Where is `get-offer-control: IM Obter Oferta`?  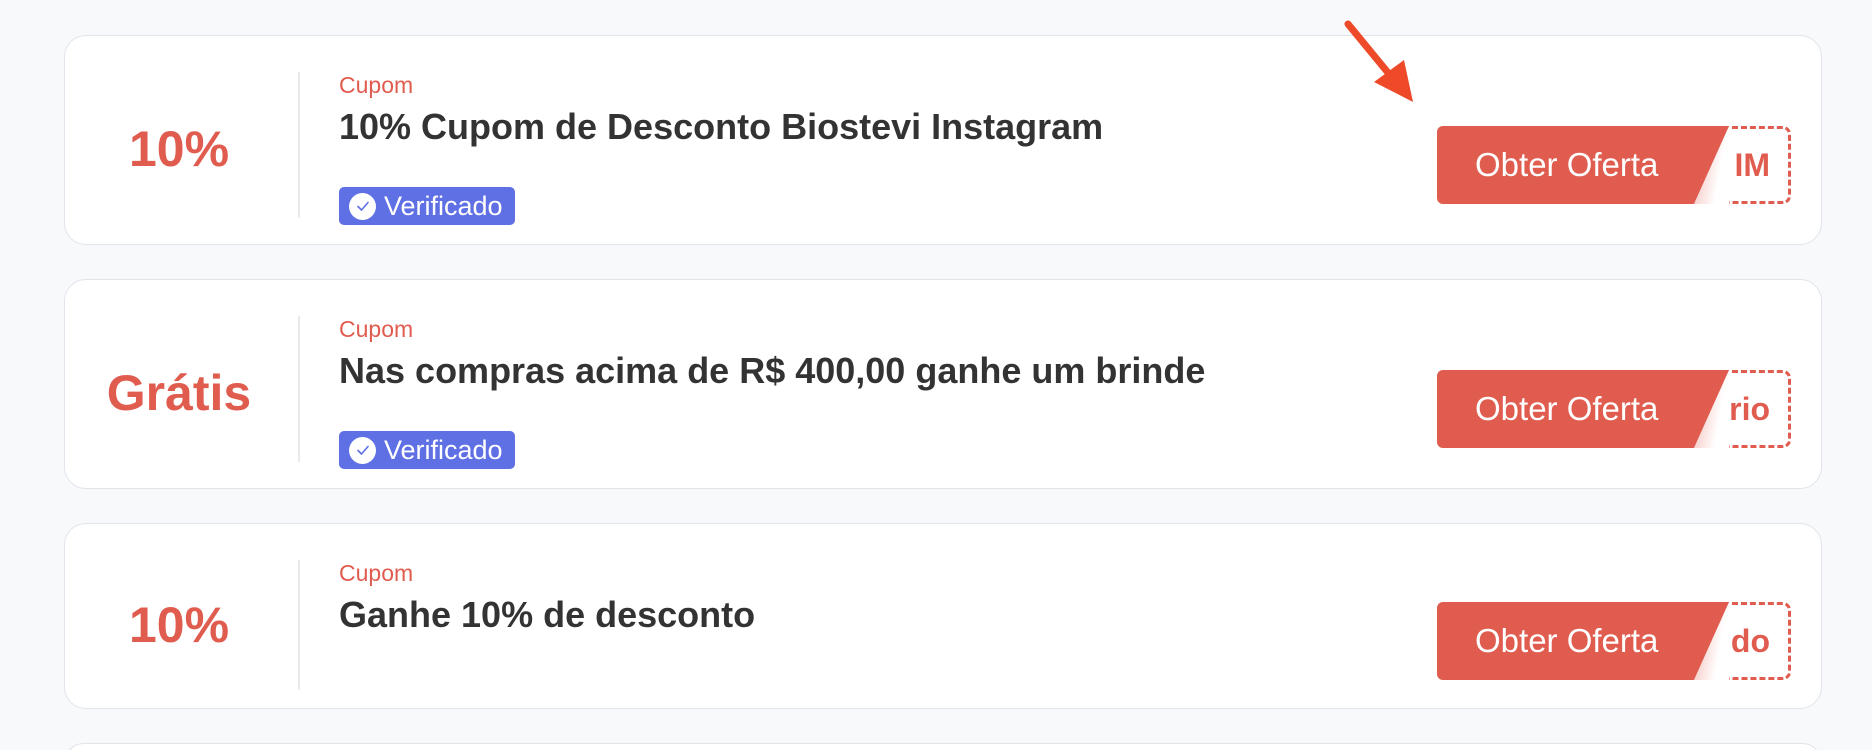
get-offer-control: IM Obter Oferta is located at coordinates (1614, 165).